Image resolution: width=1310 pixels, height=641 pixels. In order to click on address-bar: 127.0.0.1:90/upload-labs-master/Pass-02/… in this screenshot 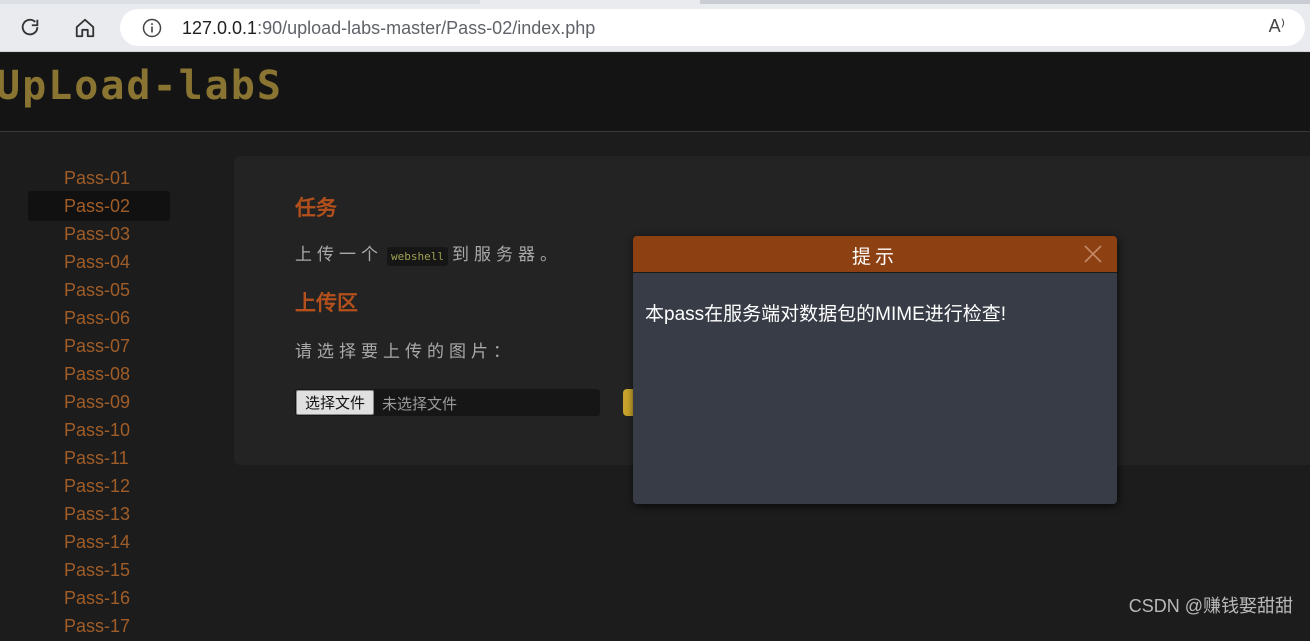, I will do `click(712, 27)`.